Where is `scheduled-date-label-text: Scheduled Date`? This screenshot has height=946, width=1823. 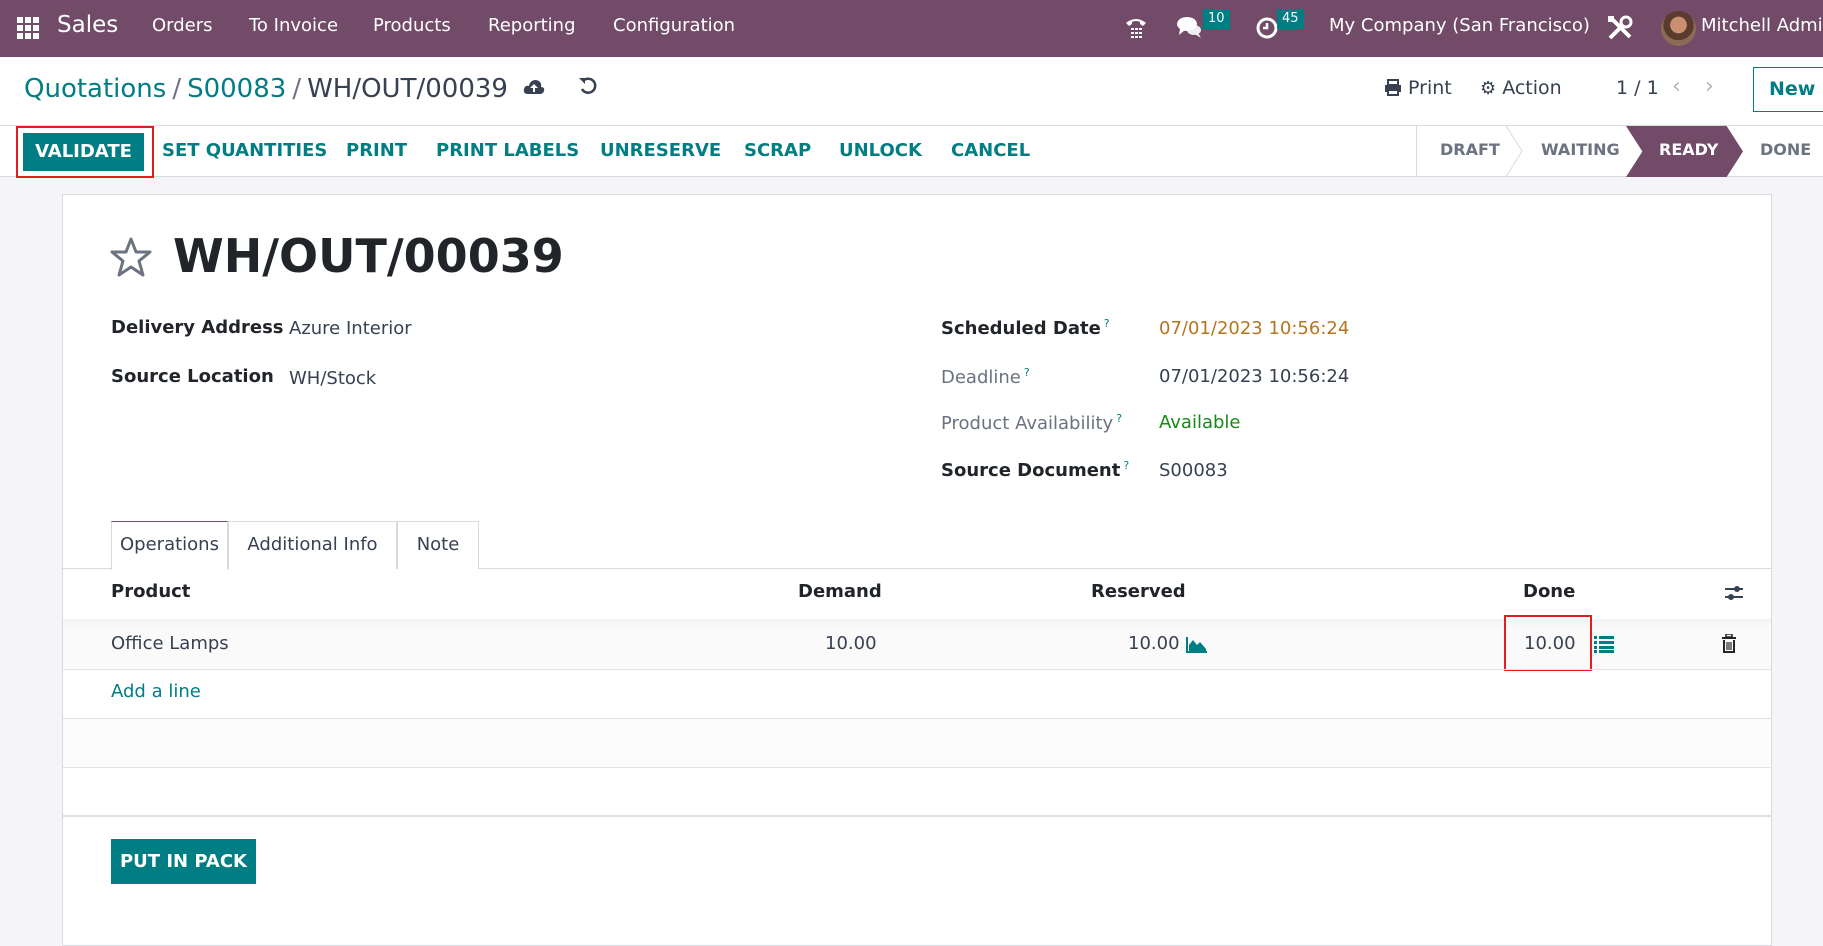
scheduled-date-label-text: Scheduled Date is located at coordinates (1021, 328).